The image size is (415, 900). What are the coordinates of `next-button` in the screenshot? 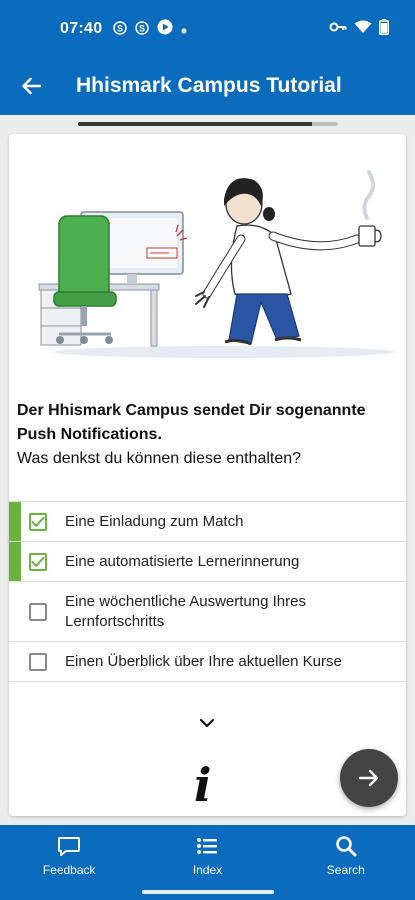 It's located at (369, 778).